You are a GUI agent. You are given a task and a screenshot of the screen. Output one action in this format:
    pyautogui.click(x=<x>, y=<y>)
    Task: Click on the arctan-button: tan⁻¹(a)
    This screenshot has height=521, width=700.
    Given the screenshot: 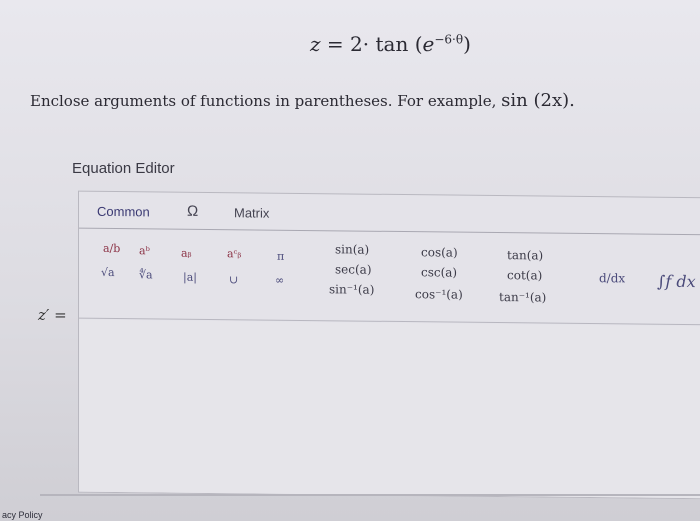 What is the action you would take?
    pyautogui.click(x=522, y=297)
    